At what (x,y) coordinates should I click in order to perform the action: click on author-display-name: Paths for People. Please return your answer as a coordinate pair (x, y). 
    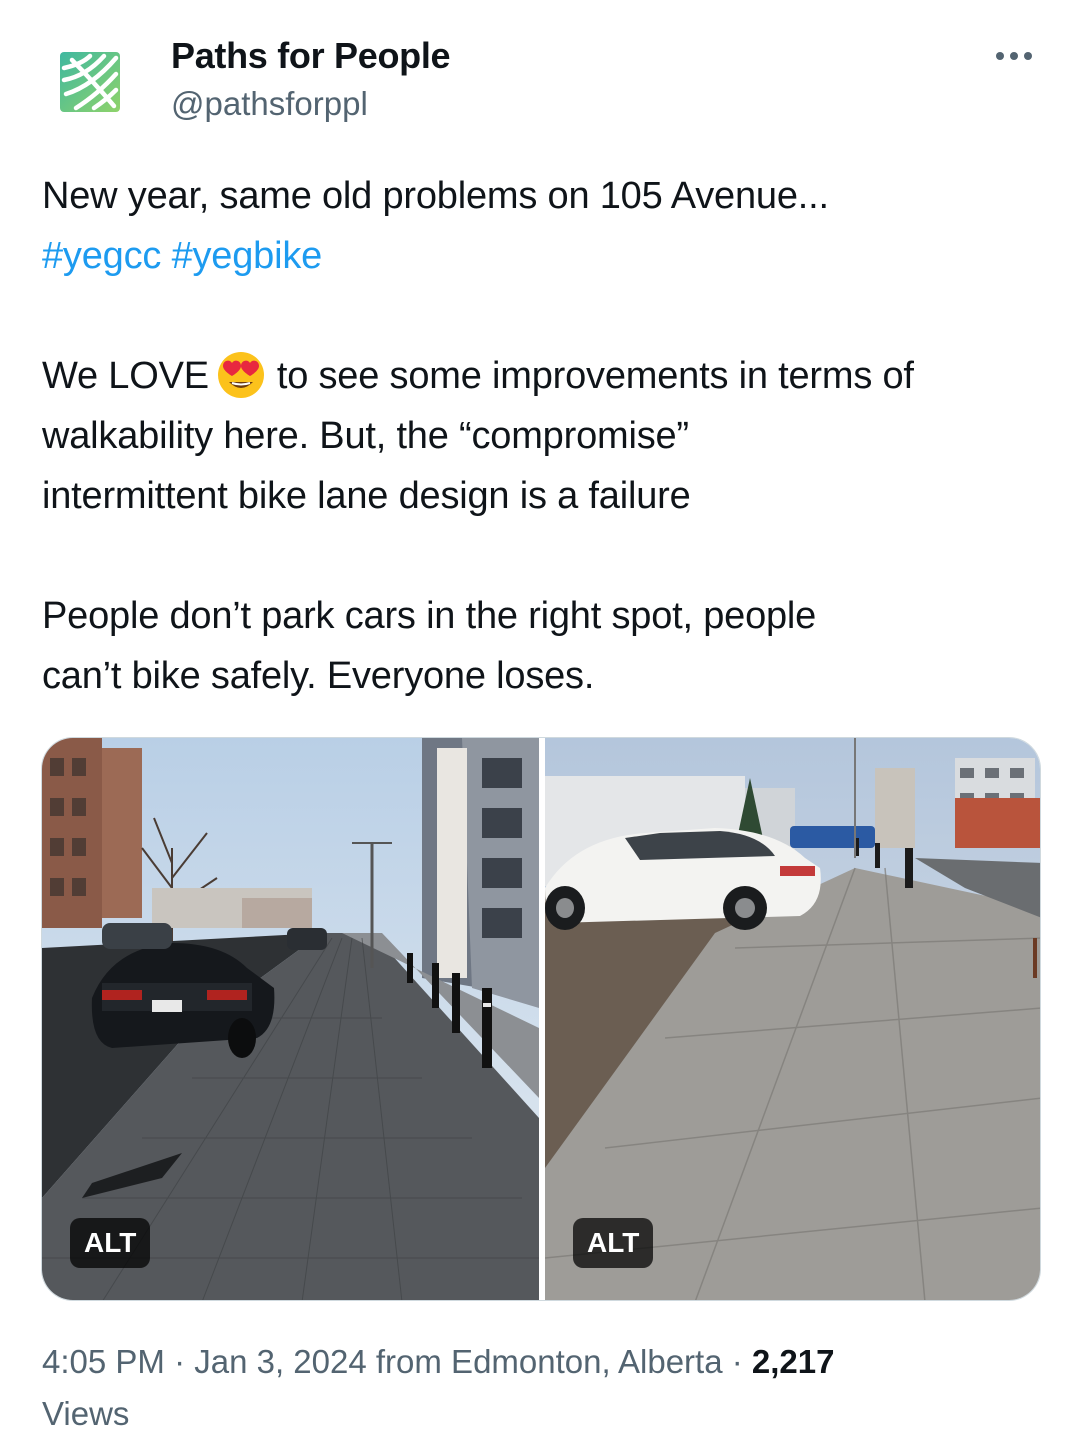
    Looking at the image, I should click on (311, 56).